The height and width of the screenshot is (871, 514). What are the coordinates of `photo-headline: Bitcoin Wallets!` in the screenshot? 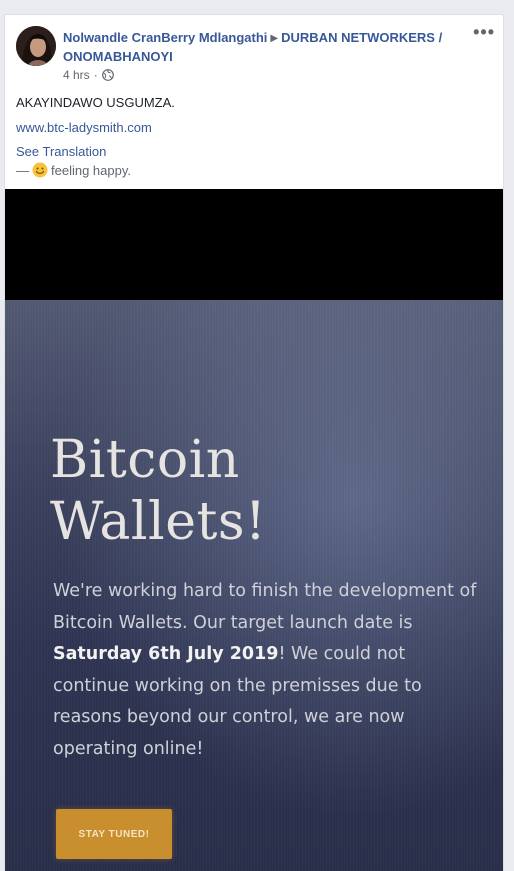 It's located at (260, 491).